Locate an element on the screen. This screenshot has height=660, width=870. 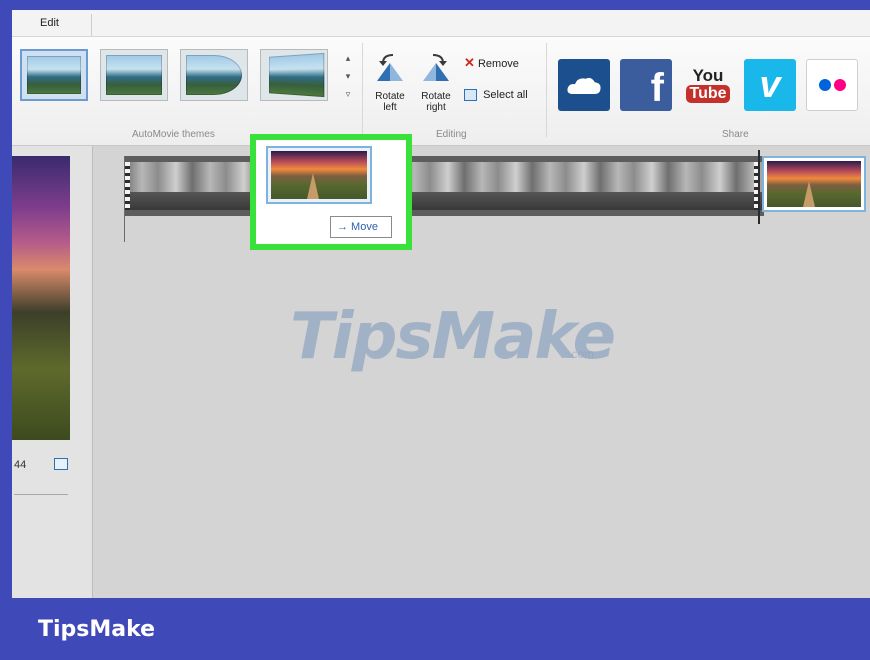
scroll-down-icon: ▾ is located at coordinates (348, 76).